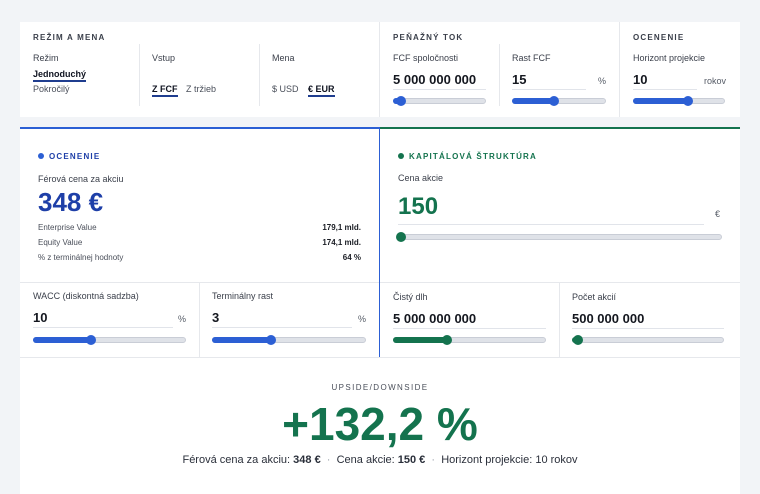  What do you see at coordinates (69, 37) in the screenshot?
I see `mode-section-title: REŽIM A MENA` at bounding box center [69, 37].